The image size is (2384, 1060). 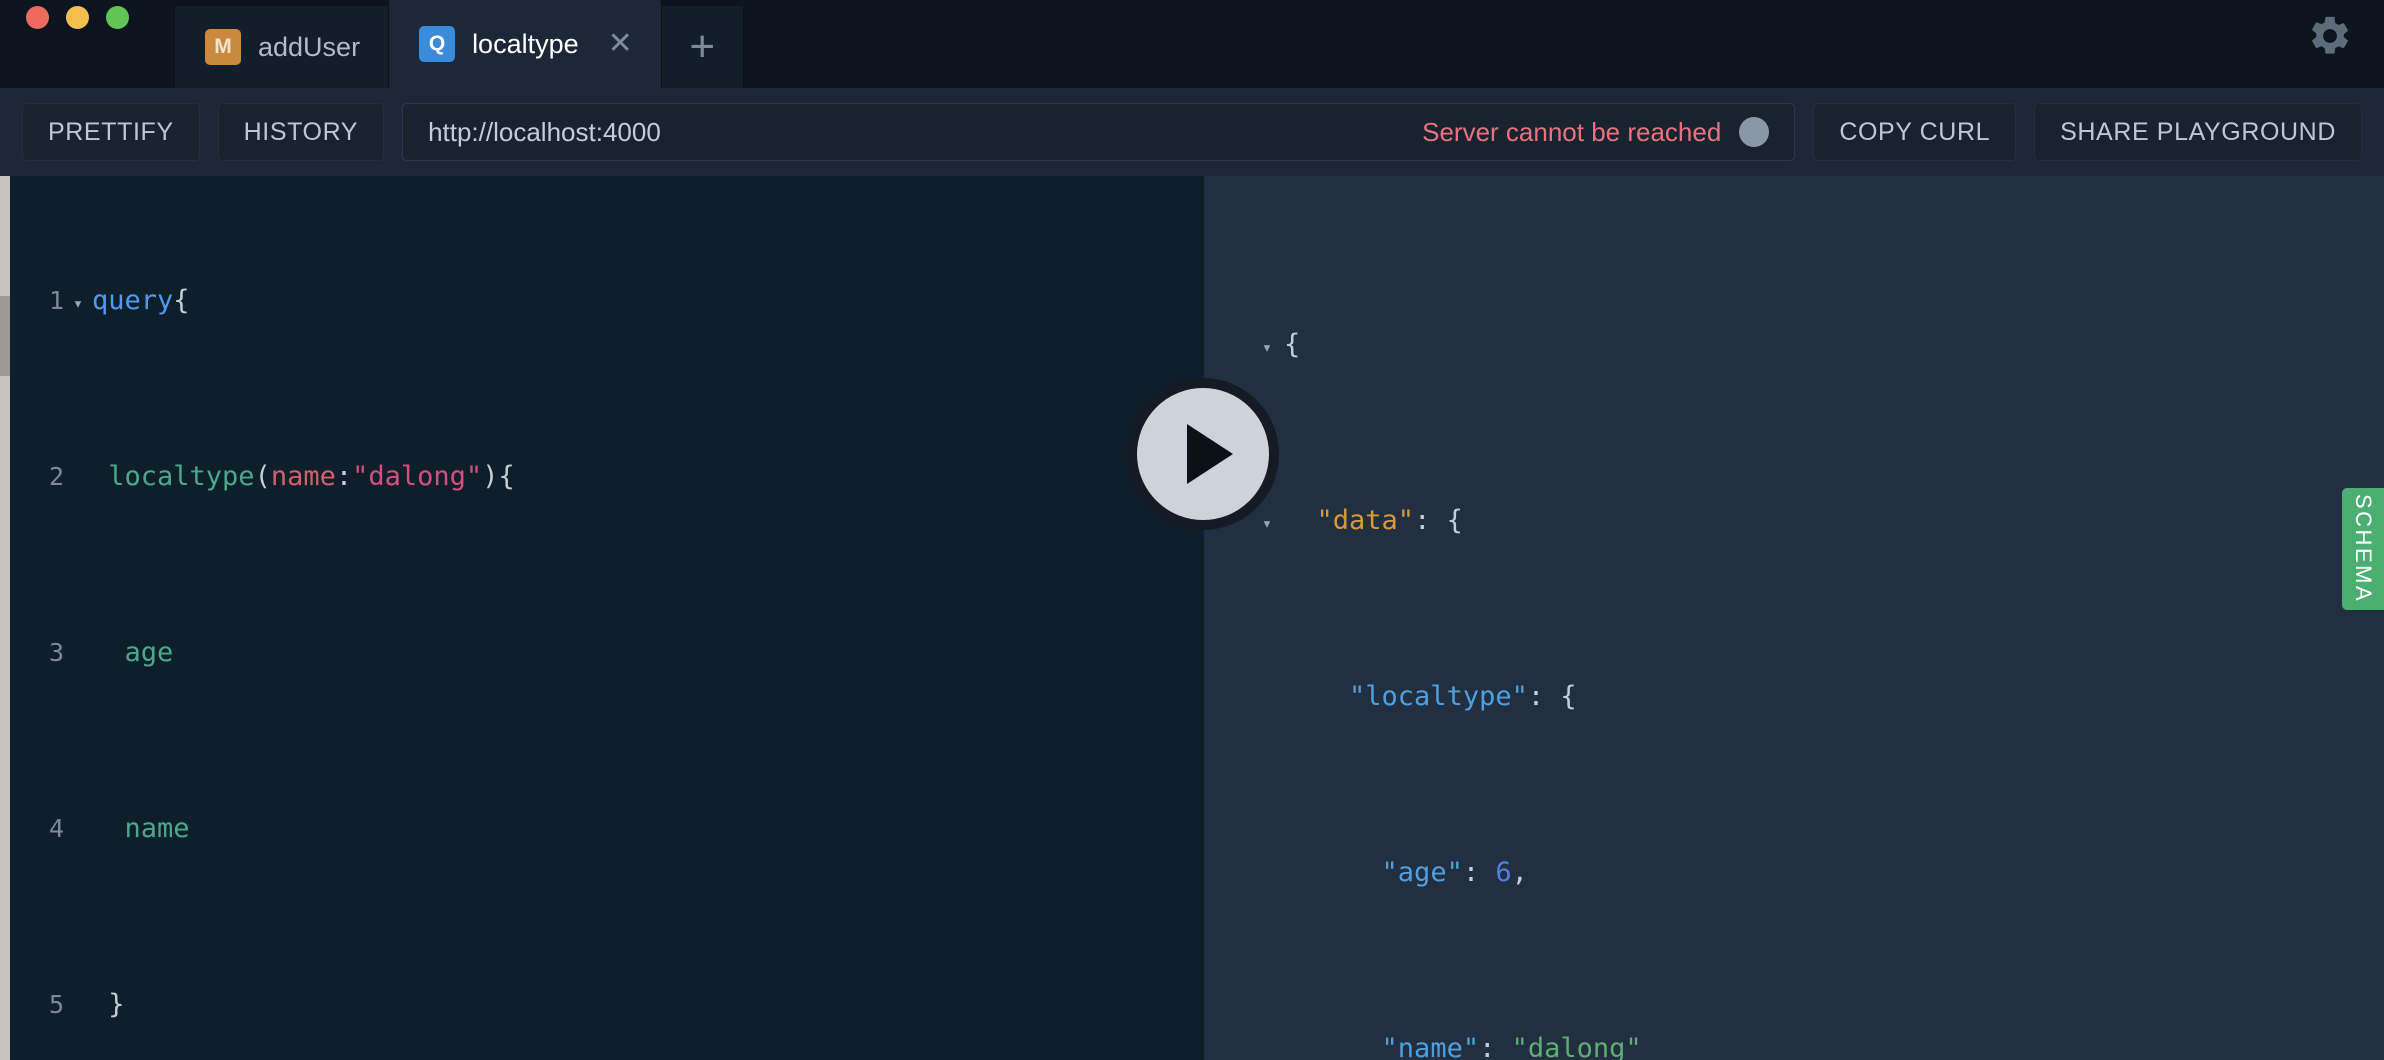 What do you see at coordinates (498, 476) in the screenshot?
I see `paren-brace: ){` at bounding box center [498, 476].